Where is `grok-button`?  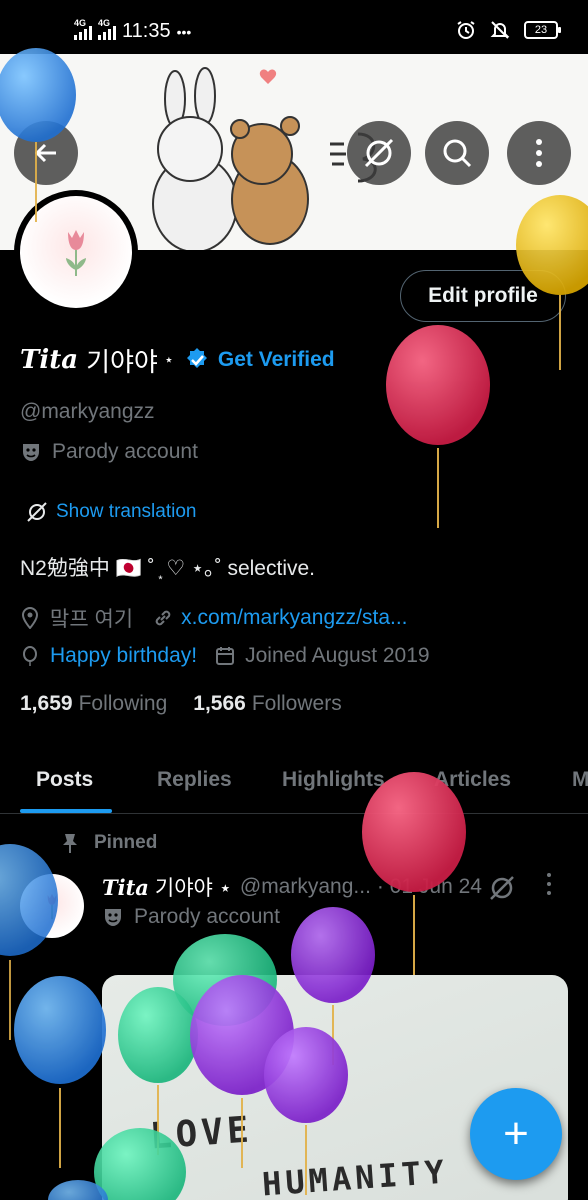 grok-button is located at coordinates (379, 153).